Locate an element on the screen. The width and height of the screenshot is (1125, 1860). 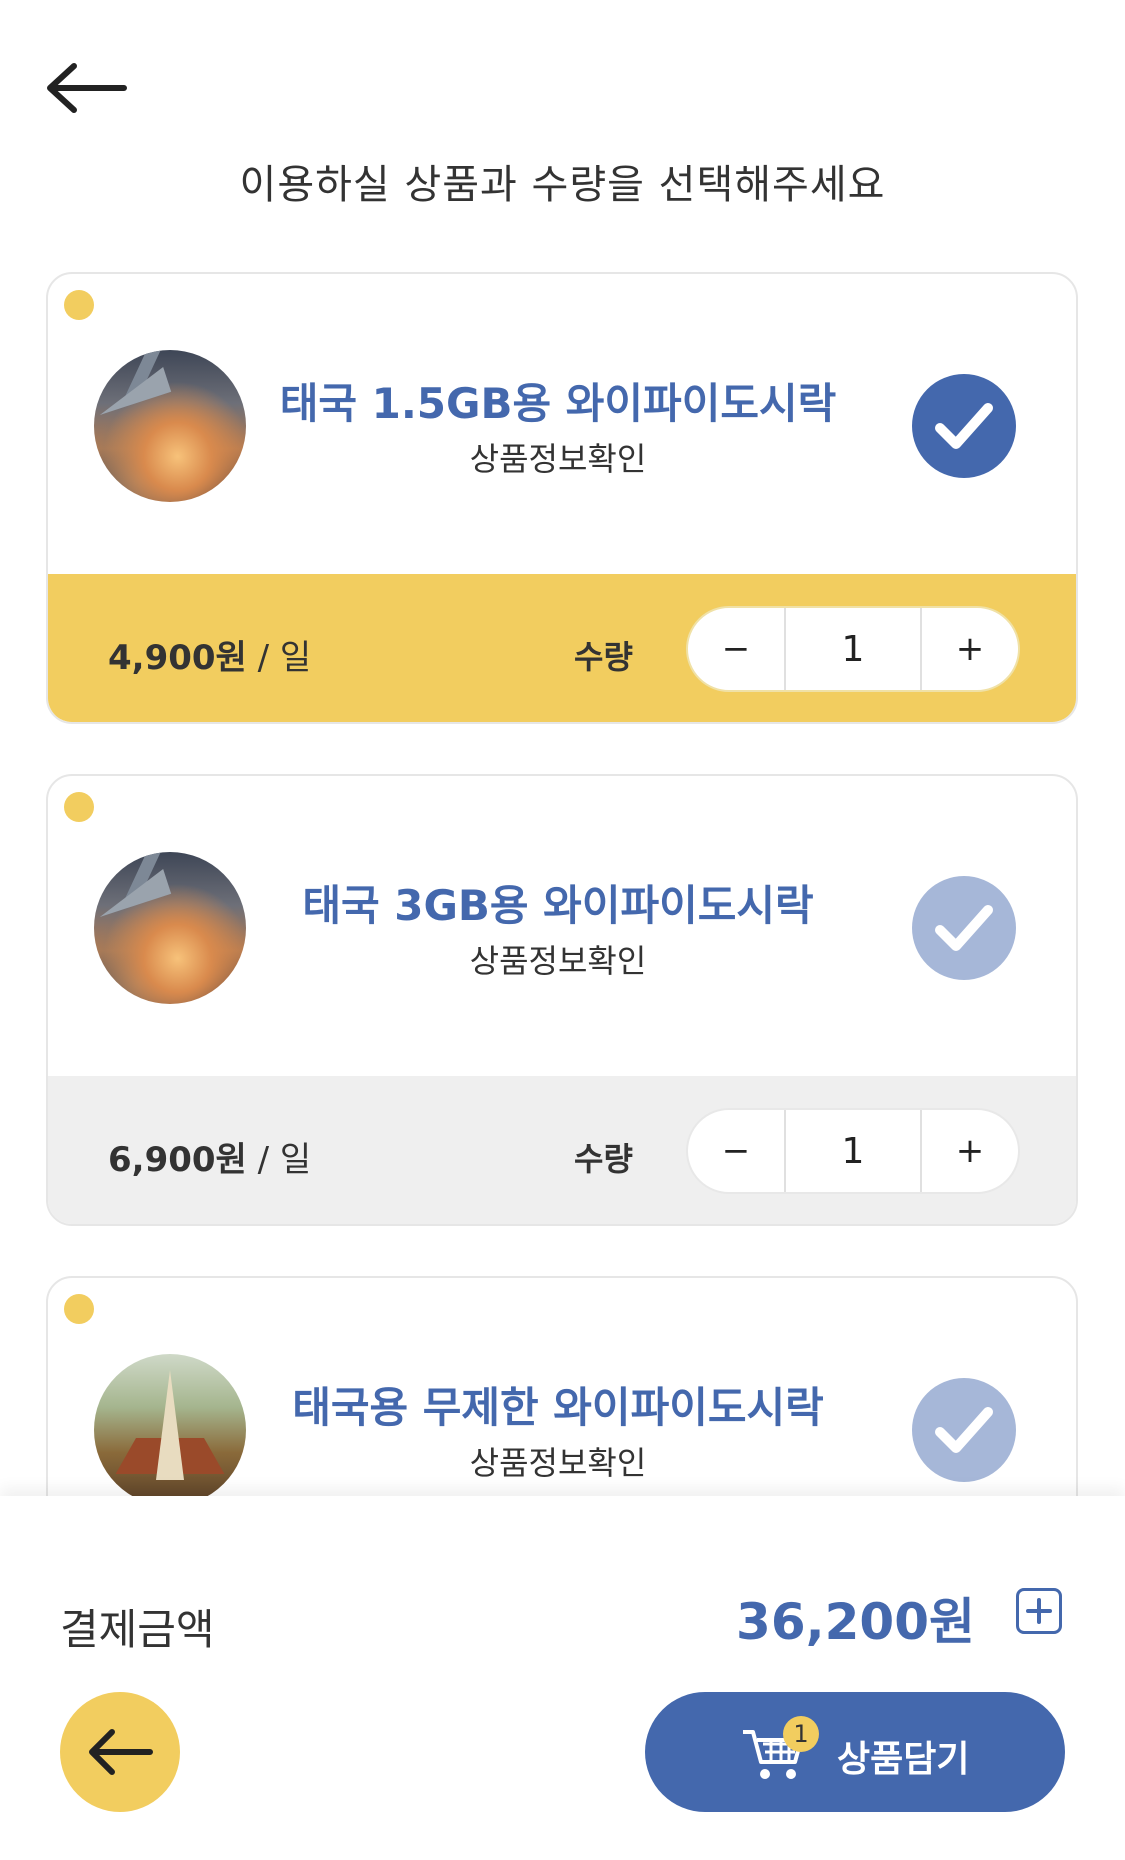
product-title: 태국용 무제한 와이파이도시락 is located at coordinates (558, 1404).